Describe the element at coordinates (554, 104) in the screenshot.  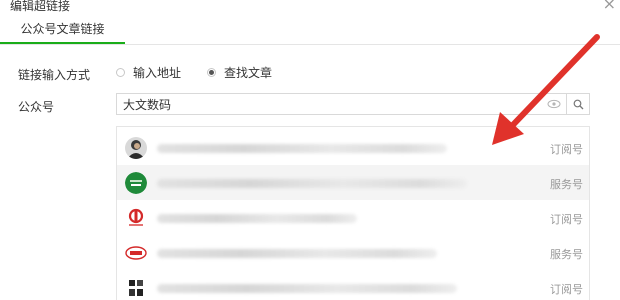
I see `eye-icon` at that location.